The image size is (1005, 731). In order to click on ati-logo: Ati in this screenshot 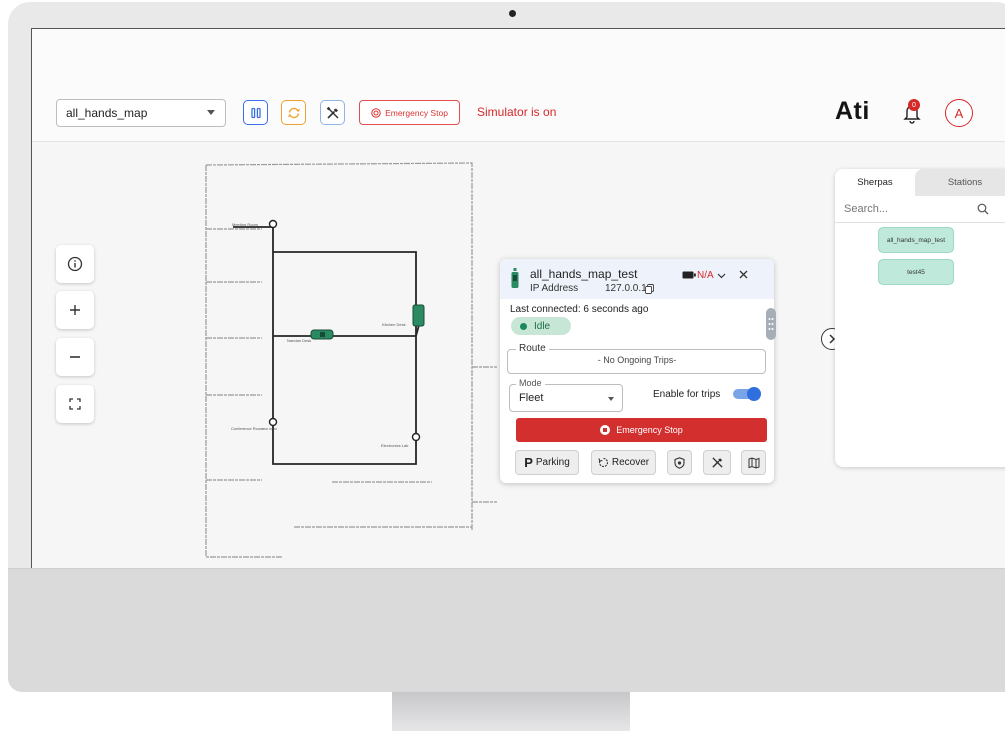, I will do `click(852, 111)`.